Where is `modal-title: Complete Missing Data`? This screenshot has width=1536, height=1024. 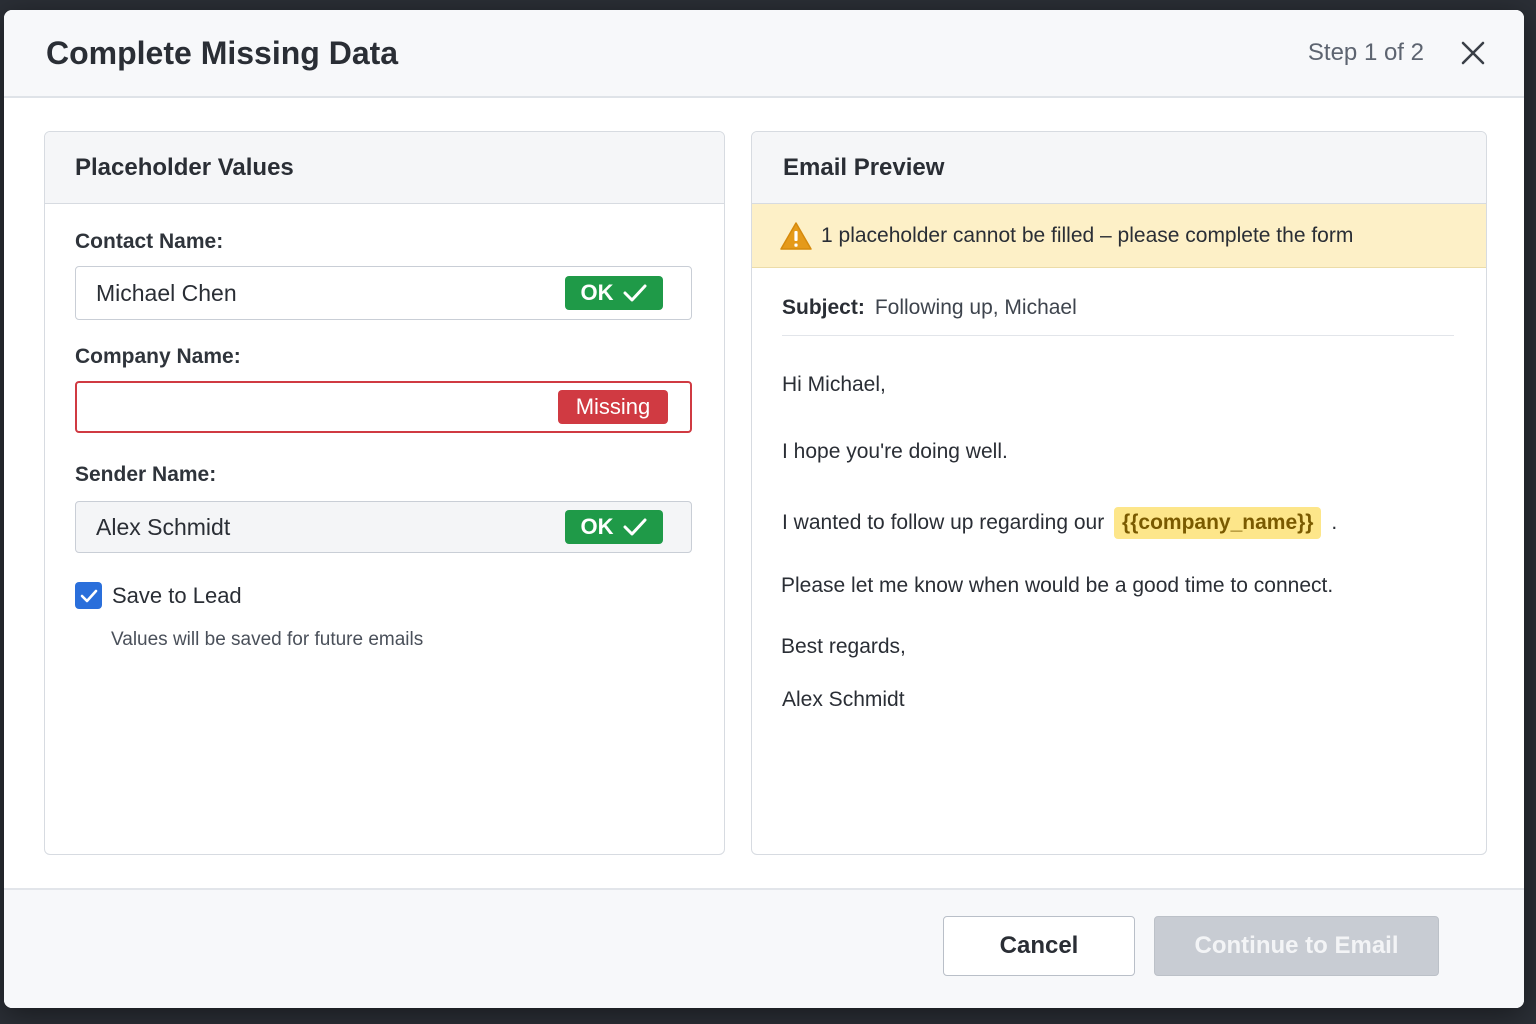
modal-title: Complete Missing Data is located at coordinates (222, 52).